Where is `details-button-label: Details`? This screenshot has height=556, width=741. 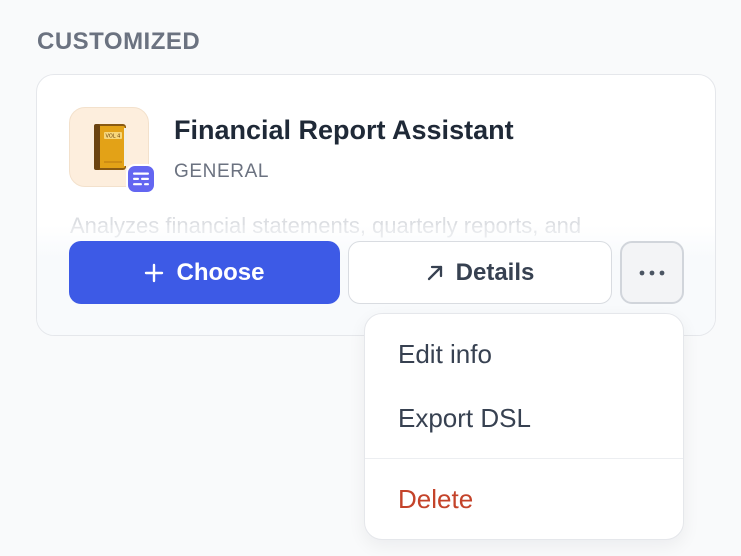
details-button-label: Details is located at coordinates (495, 272).